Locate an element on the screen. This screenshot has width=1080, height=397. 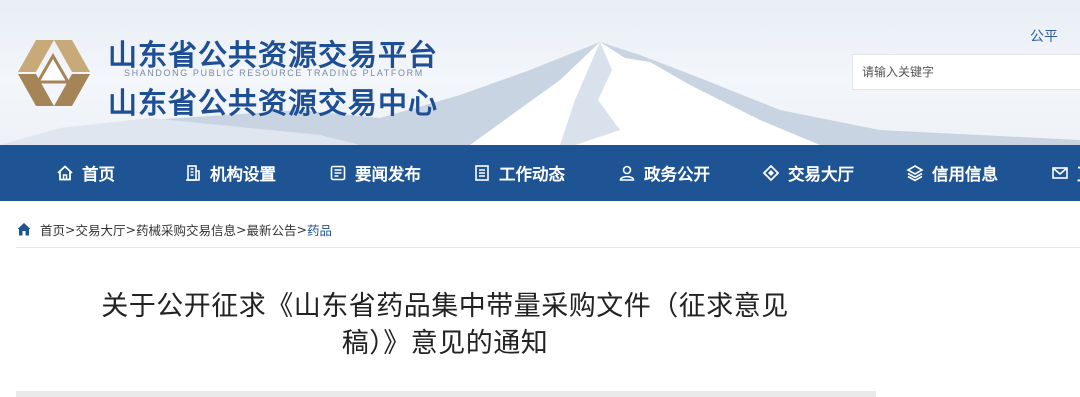
nav-item-credit-info: 信用信息 is located at coordinates (952, 173).